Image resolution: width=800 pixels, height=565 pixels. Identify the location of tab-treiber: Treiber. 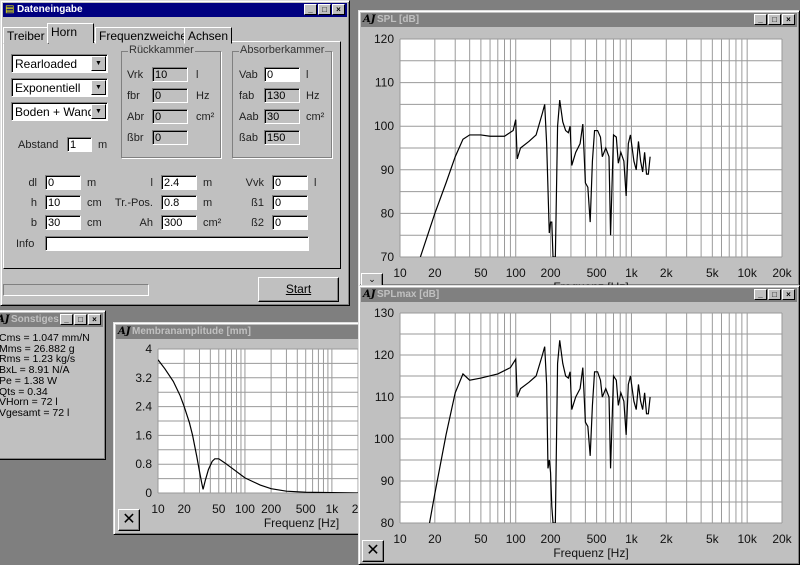
(26, 35).